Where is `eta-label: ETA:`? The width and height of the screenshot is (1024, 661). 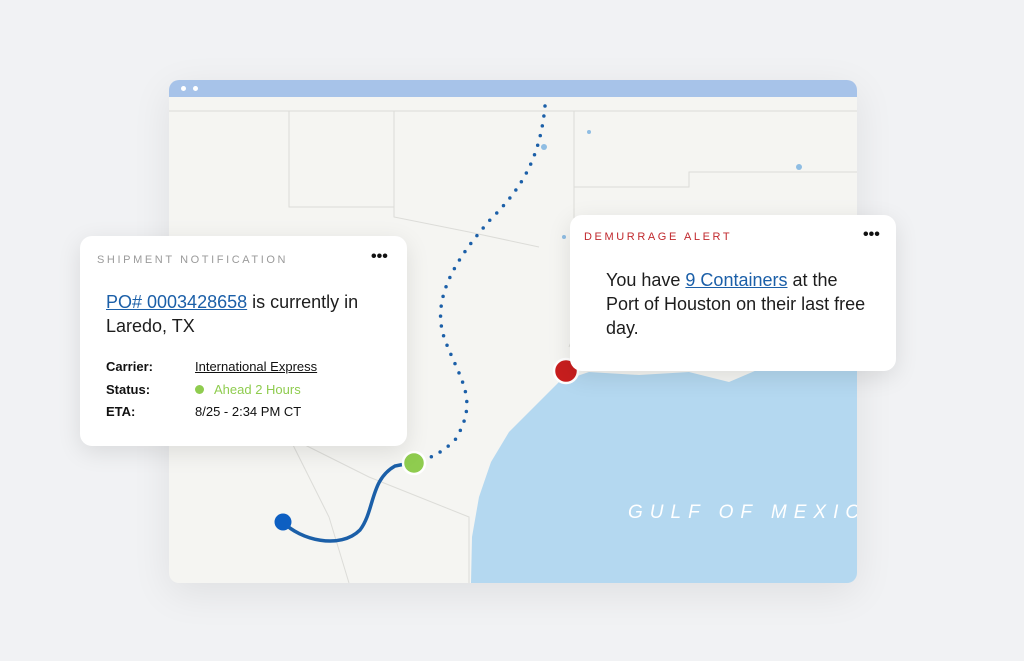 eta-label: ETA: is located at coordinates (121, 411).